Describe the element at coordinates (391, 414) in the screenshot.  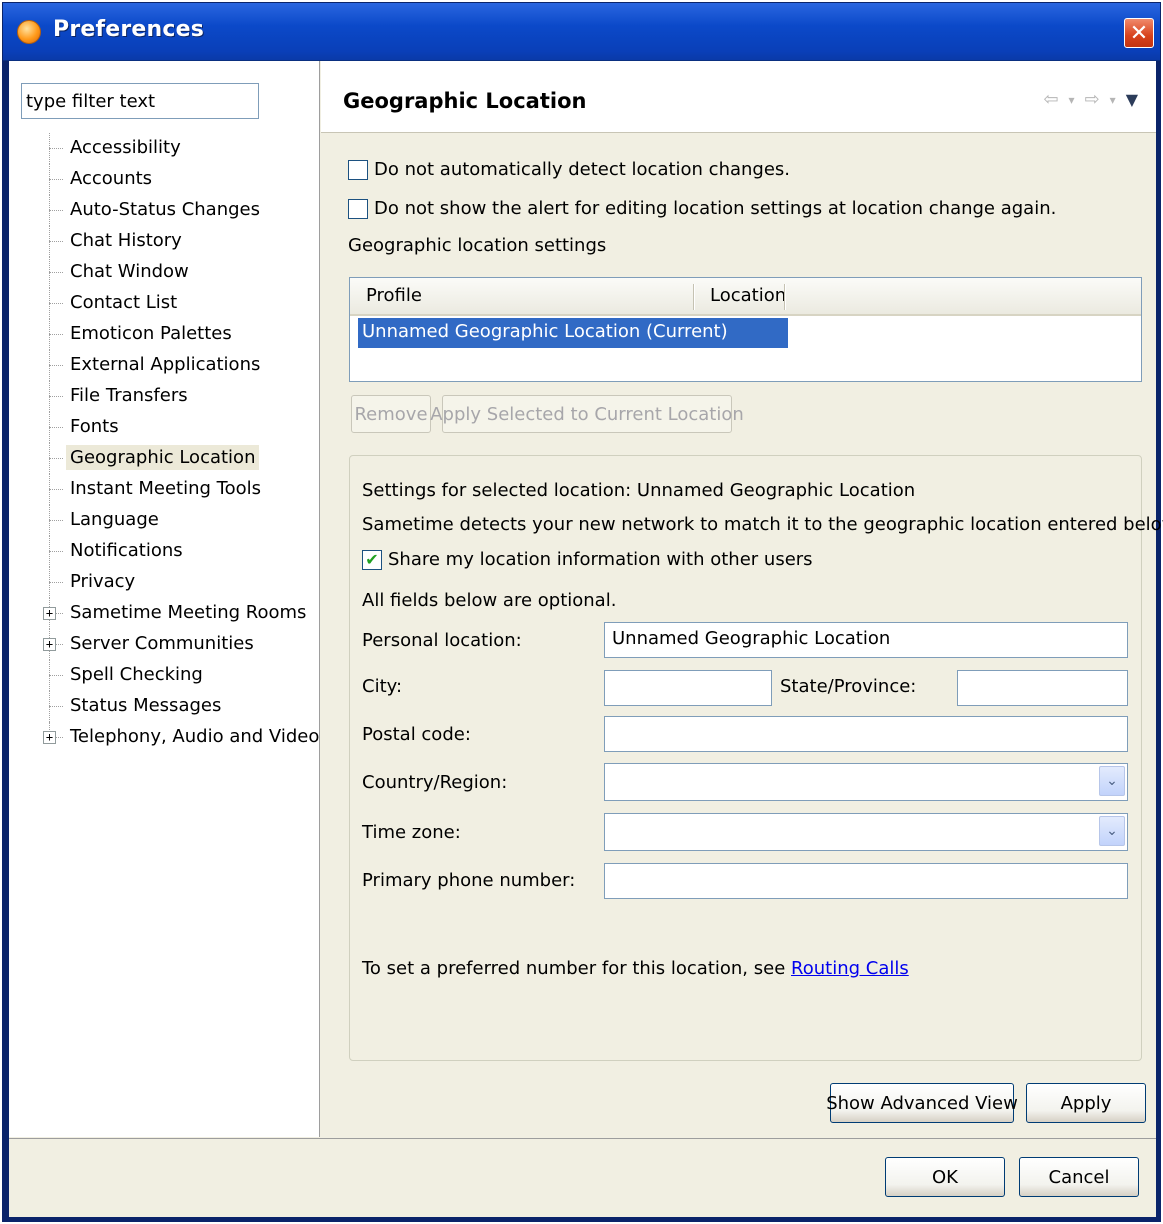
I see `remove-button: Remove` at that location.